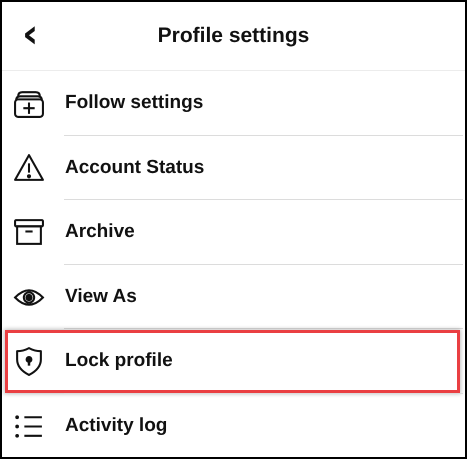  What do you see at coordinates (233, 296) in the screenshot?
I see `settings-item: View As` at bounding box center [233, 296].